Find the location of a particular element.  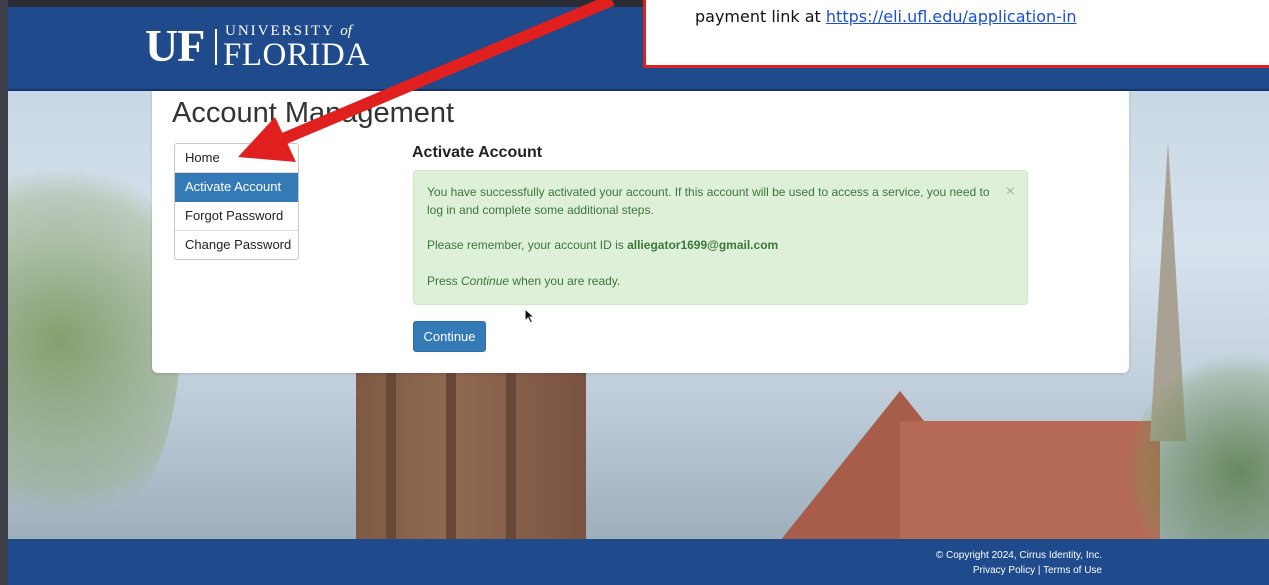

terms-of-use-link: Terms of Use is located at coordinates (1072, 570).